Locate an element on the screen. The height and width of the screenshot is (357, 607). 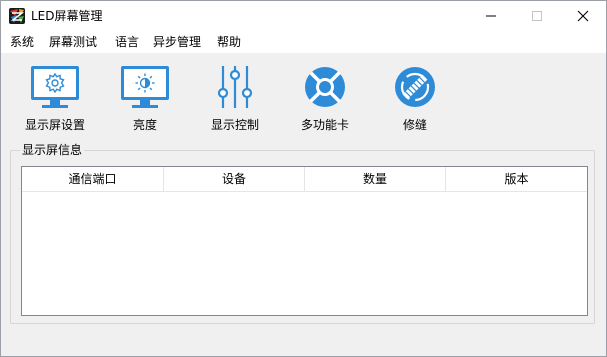
display-info-title: 显示屏信息 is located at coordinates (52, 150).